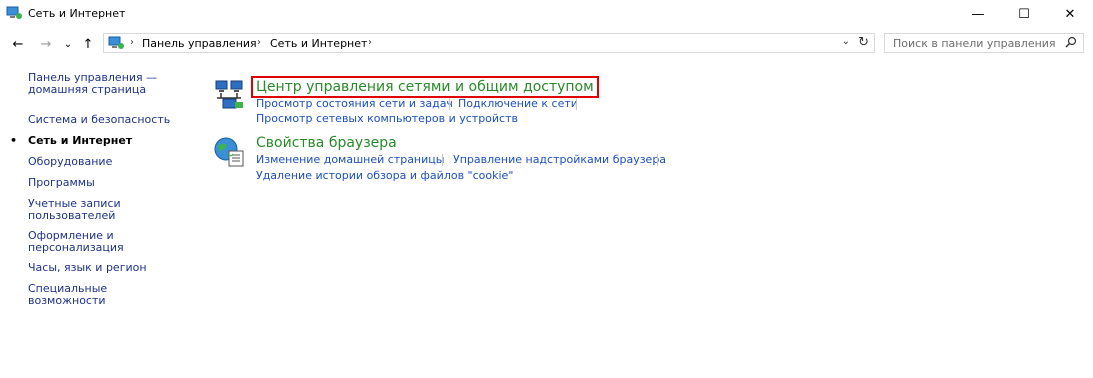 This screenshot has width=1093, height=378. I want to click on search-input: Поиск в панели управления, so click(984, 43).